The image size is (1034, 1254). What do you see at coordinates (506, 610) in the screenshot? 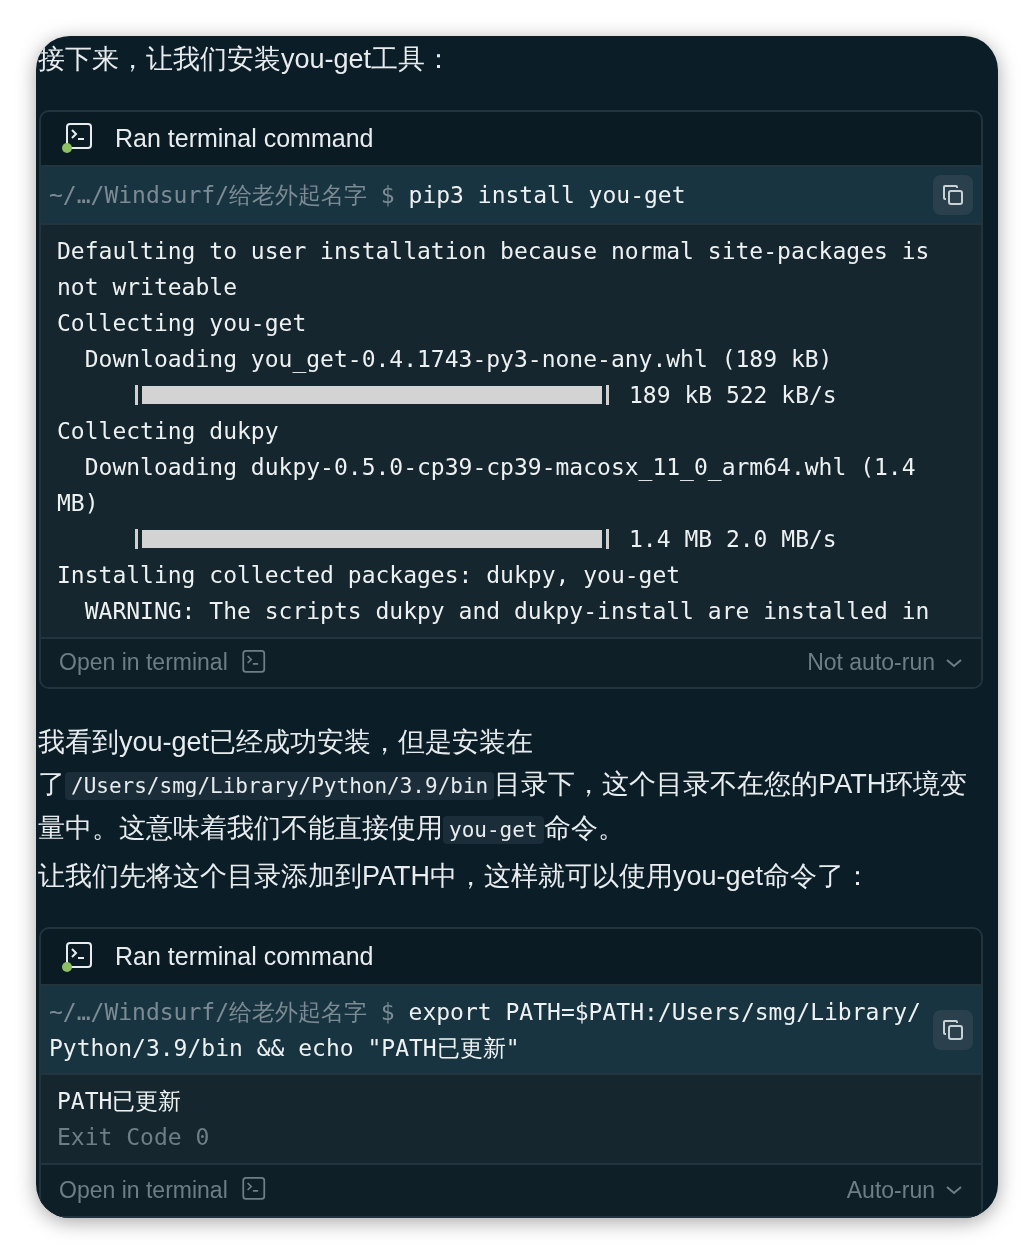
I see `output-line: WARNING: The scripts dukpy and dukpy-install are installed in` at bounding box center [506, 610].